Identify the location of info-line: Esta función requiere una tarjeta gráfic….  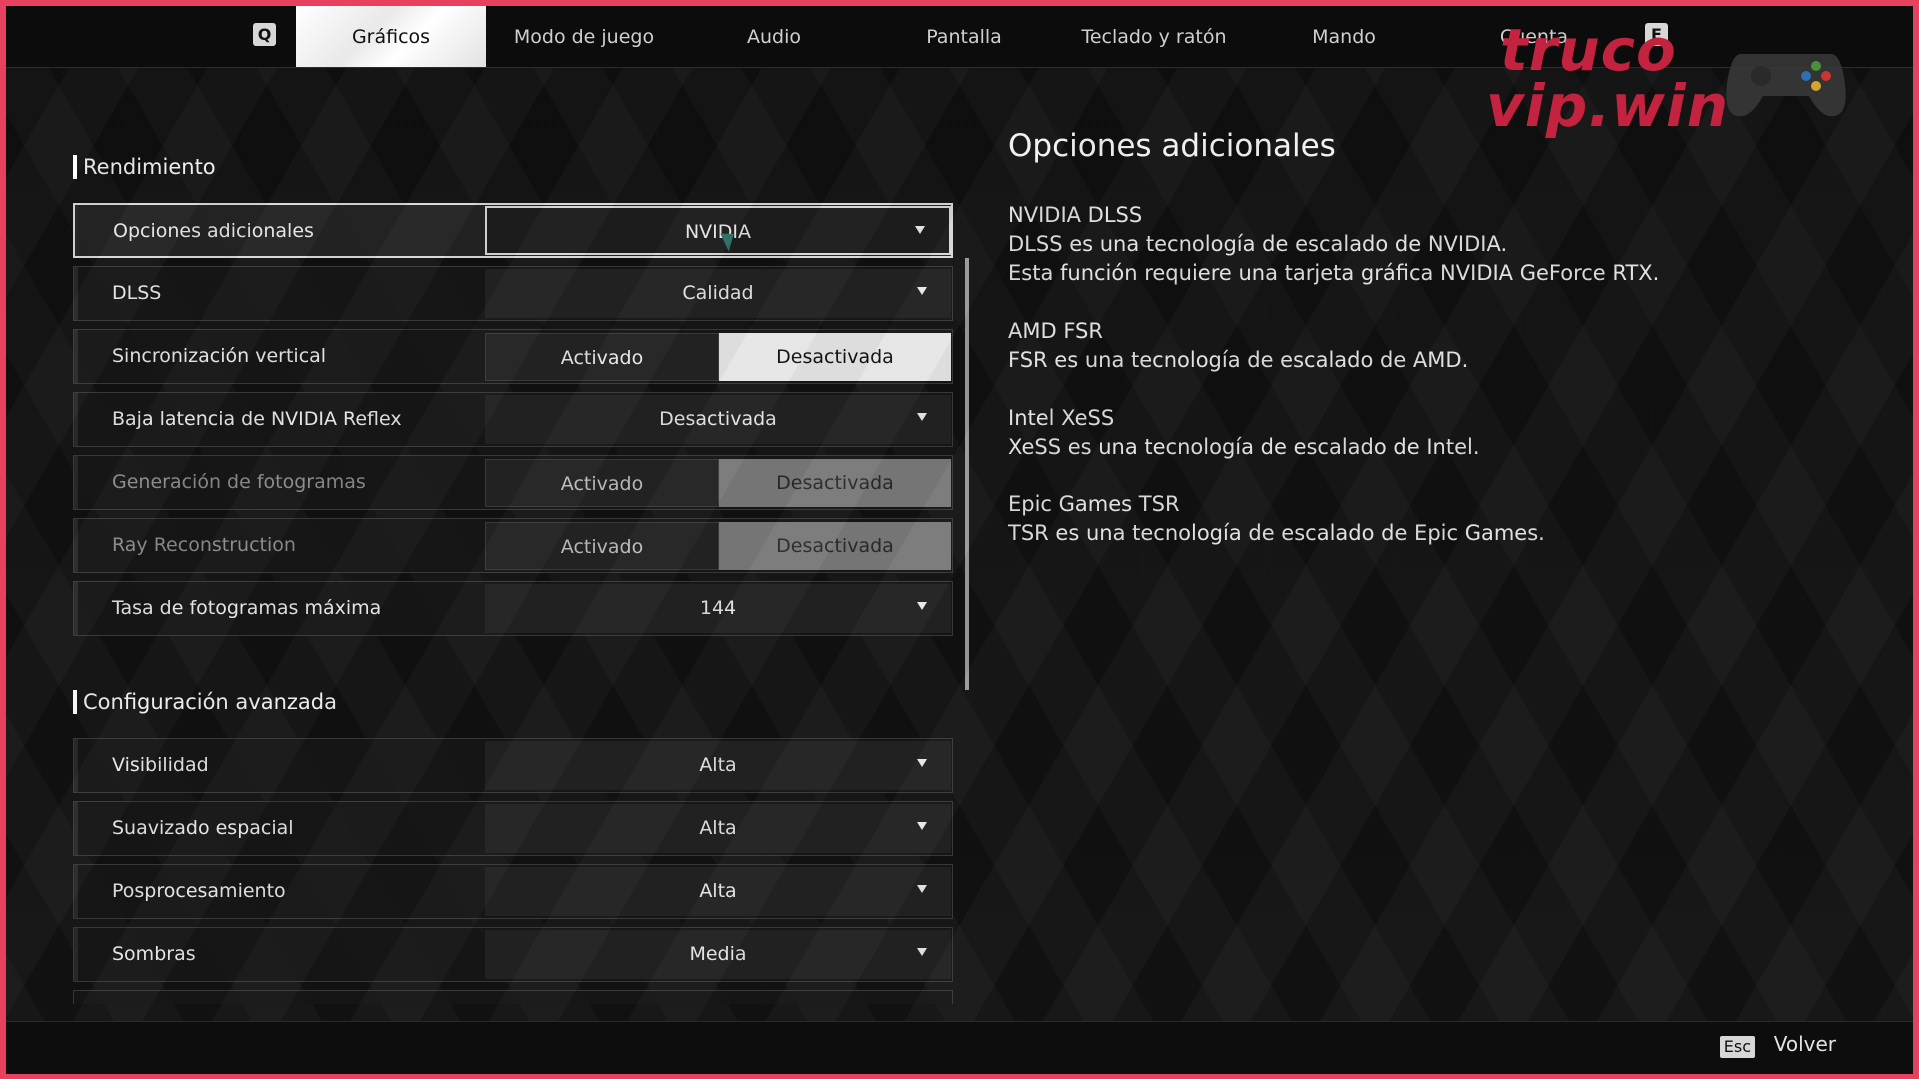
(1334, 273).